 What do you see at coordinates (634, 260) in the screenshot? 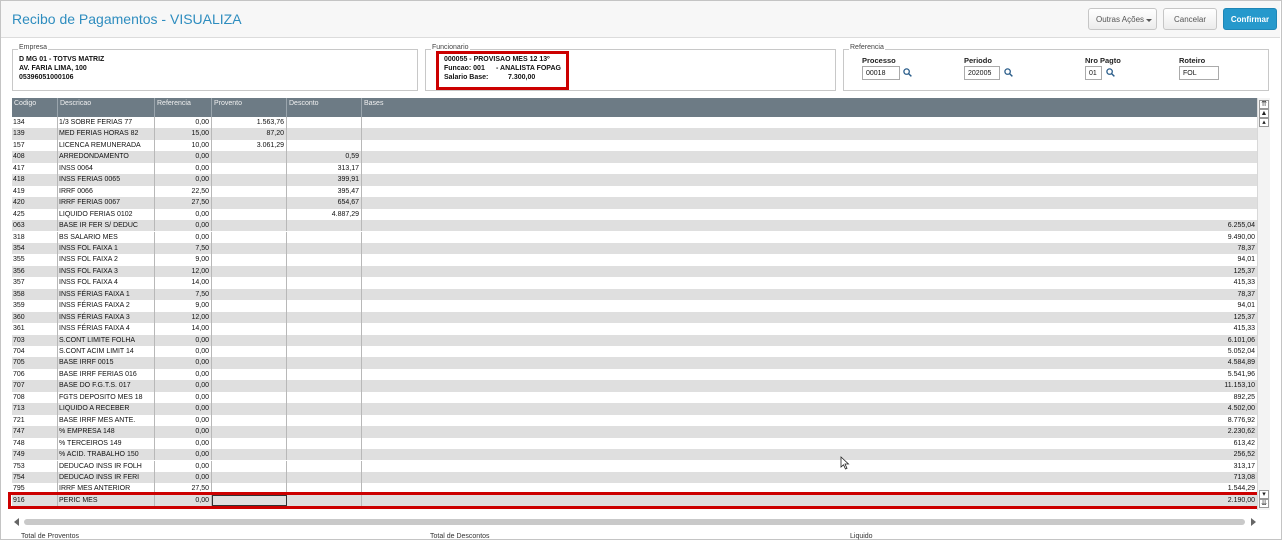
I see `table-row: 355 INSS FOL FAIXA 2 9,00 94,01` at bounding box center [634, 260].